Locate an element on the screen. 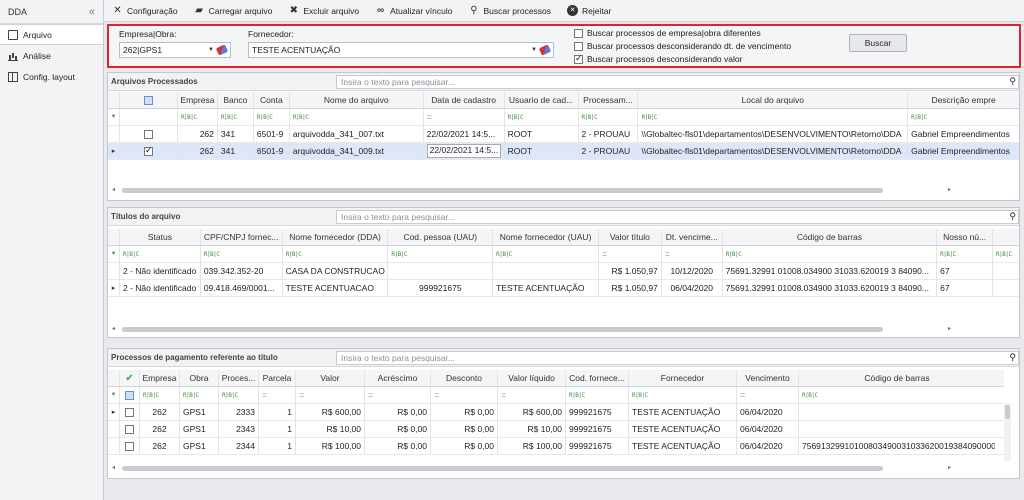 Image resolution: width=1024 pixels, height=500 pixels. atualizar-vinculo-button: ∞ Atualizar vínculo is located at coordinates (413, 10).